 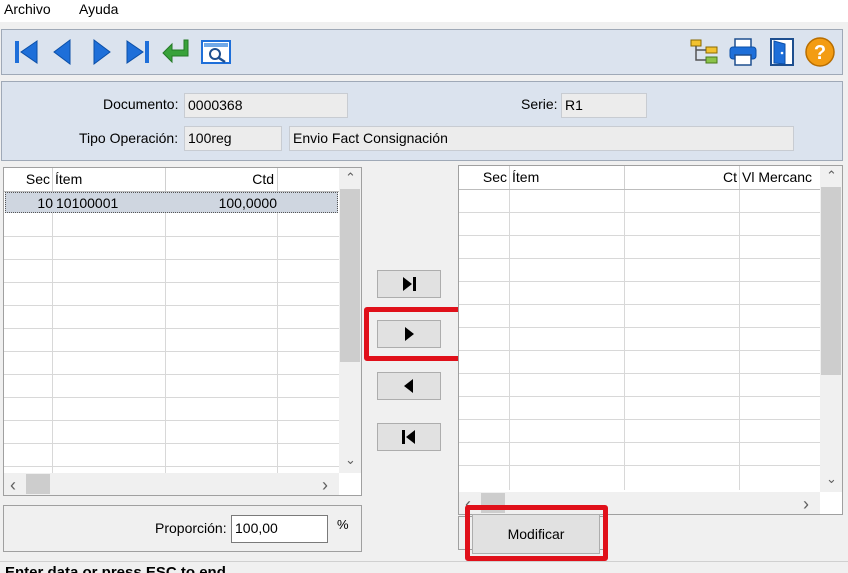 I want to click on row-item: 10100001, so click(x=87, y=203).